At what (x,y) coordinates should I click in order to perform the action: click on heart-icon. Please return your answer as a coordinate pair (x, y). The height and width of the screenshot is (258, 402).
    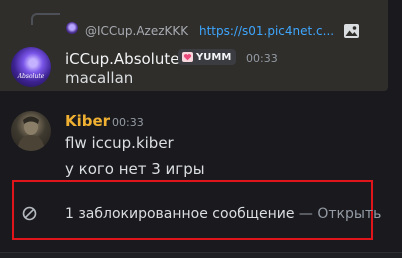
    Looking at the image, I should click on (187, 57).